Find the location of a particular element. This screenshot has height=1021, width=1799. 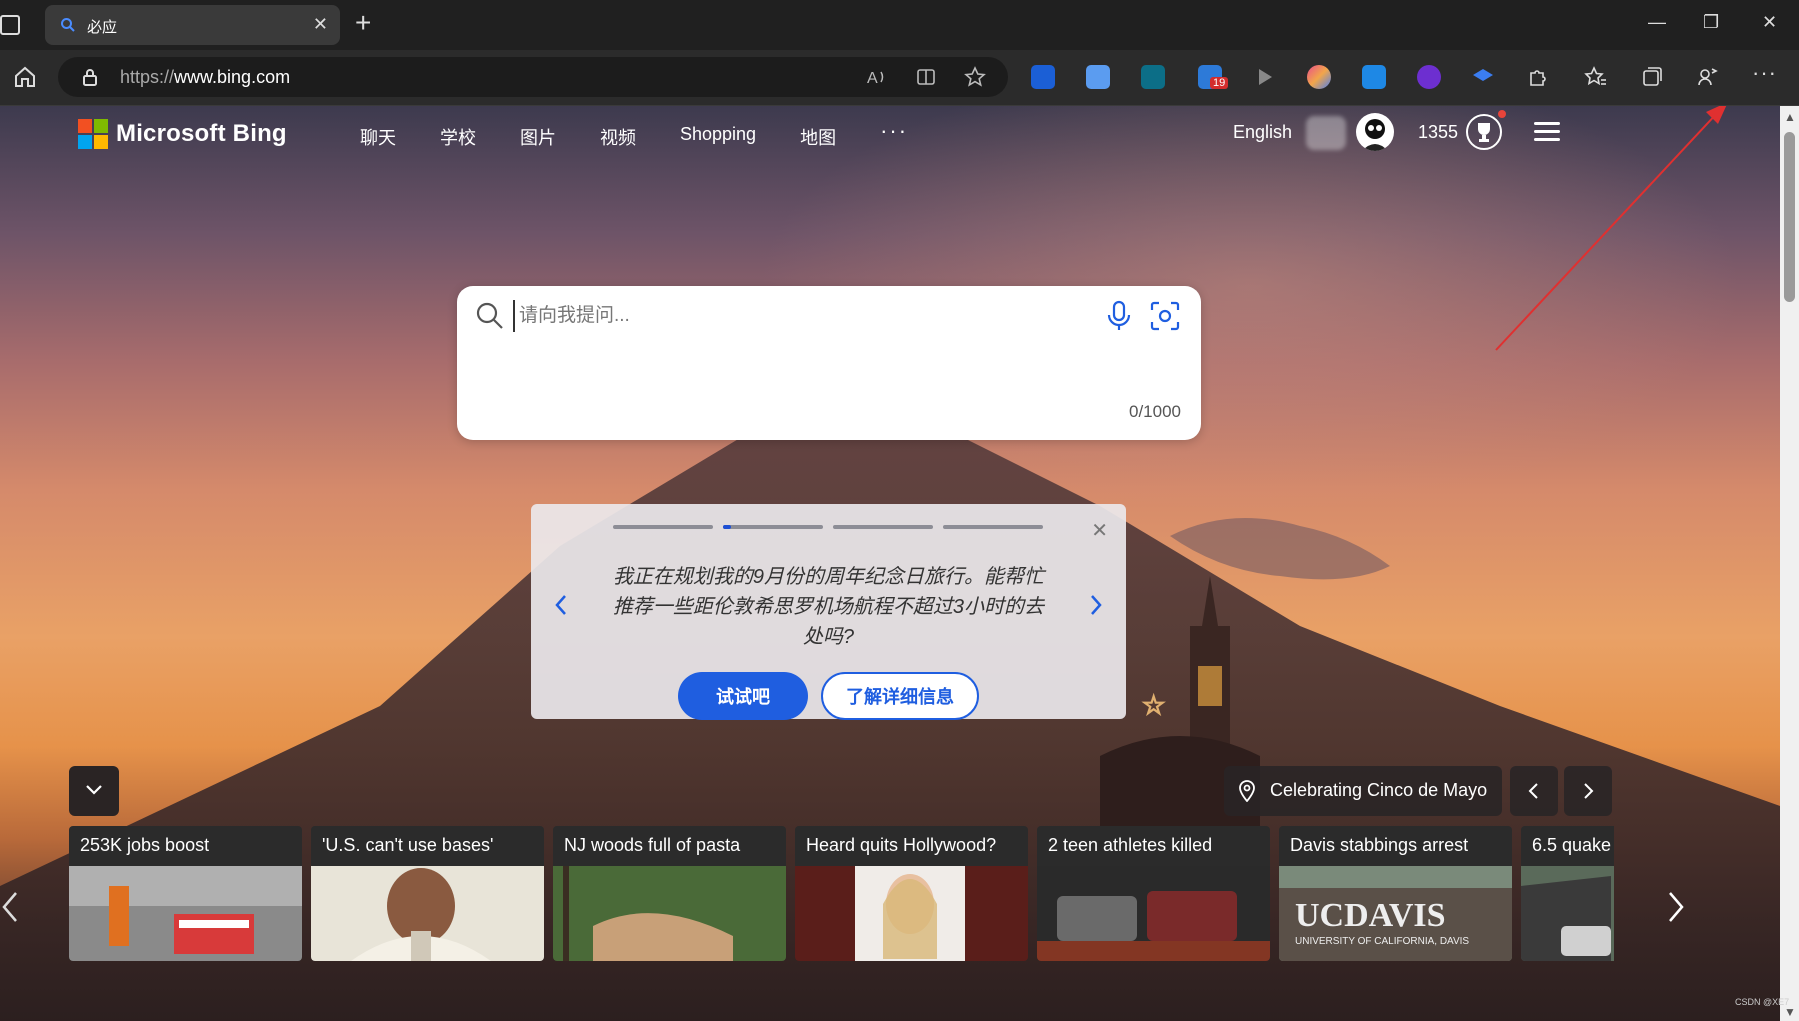

language-toggle: English is located at coordinates (1262, 132).